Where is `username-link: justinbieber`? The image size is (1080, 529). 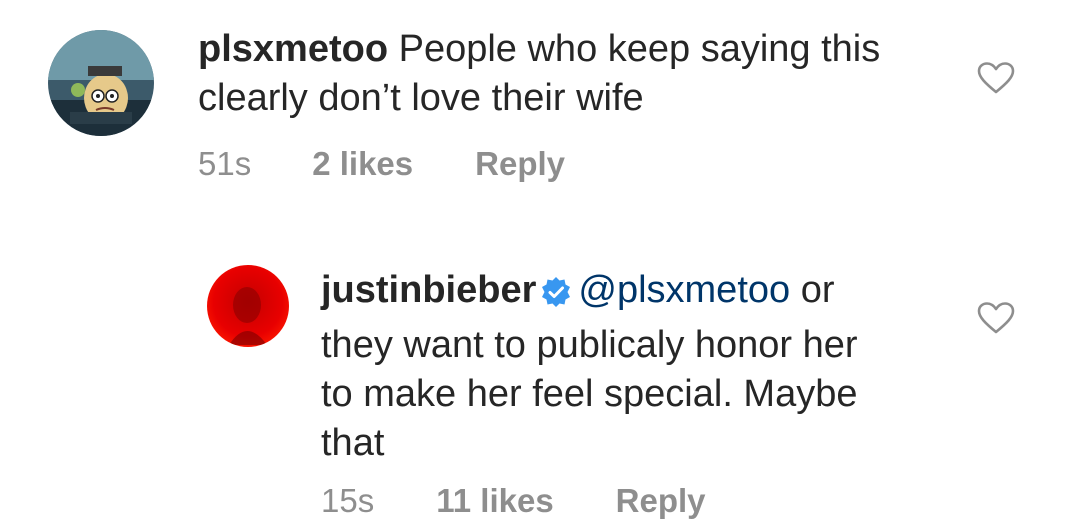
username-link: justinbieber is located at coordinates (428, 290).